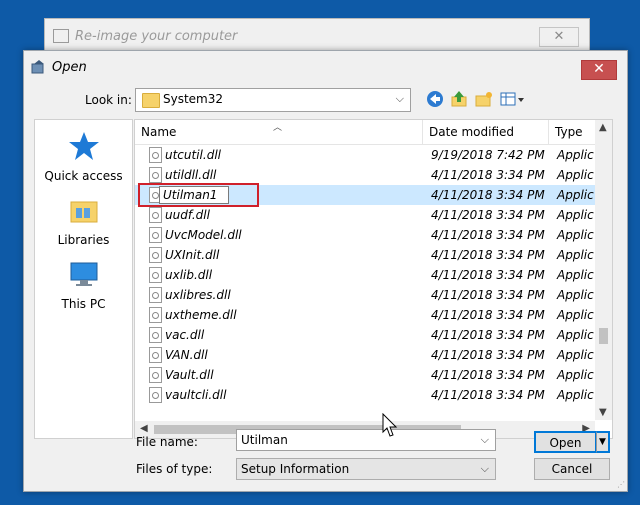 The height and width of the screenshot is (505, 640). What do you see at coordinates (572, 469) in the screenshot?
I see `cancel-button: Cancel` at bounding box center [572, 469].